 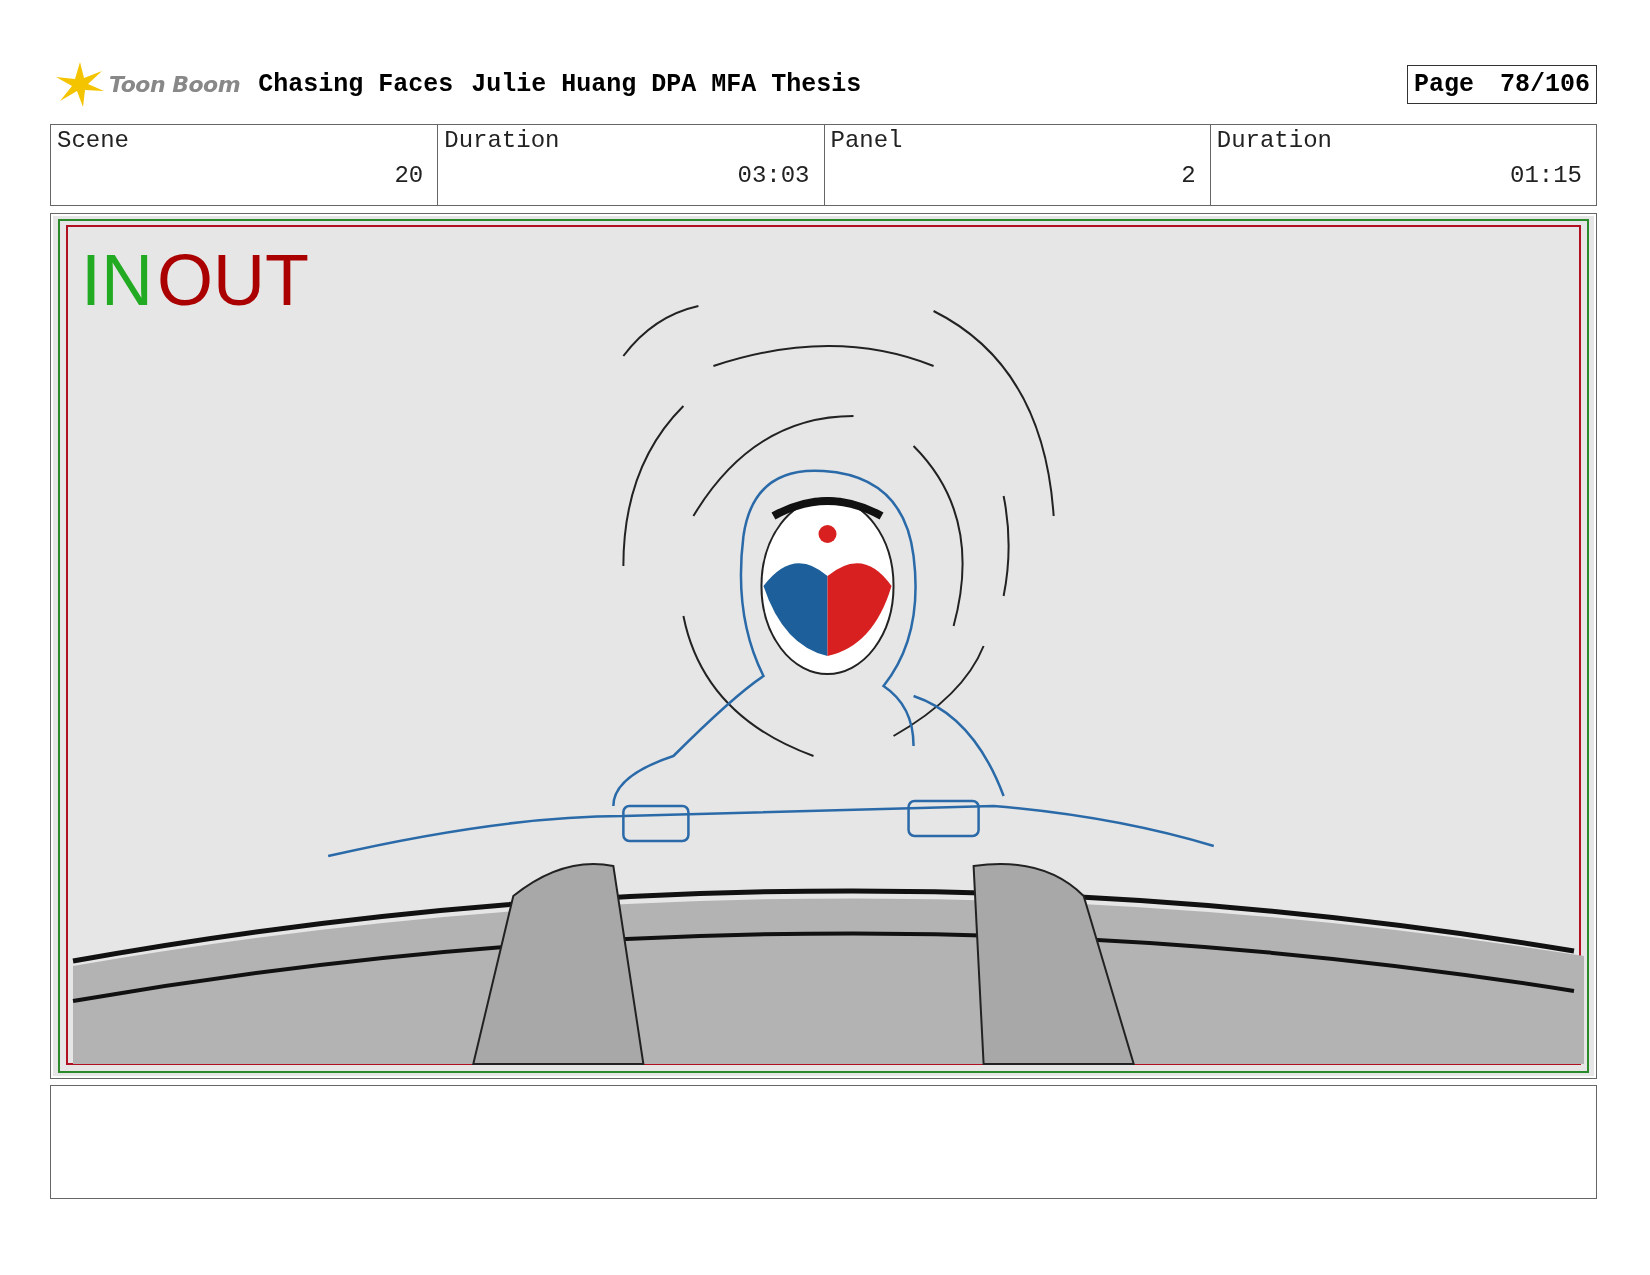 What do you see at coordinates (175, 84) in the screenshot?
I see `logo-text: Toon Boom` at bounding box center [175, 84].